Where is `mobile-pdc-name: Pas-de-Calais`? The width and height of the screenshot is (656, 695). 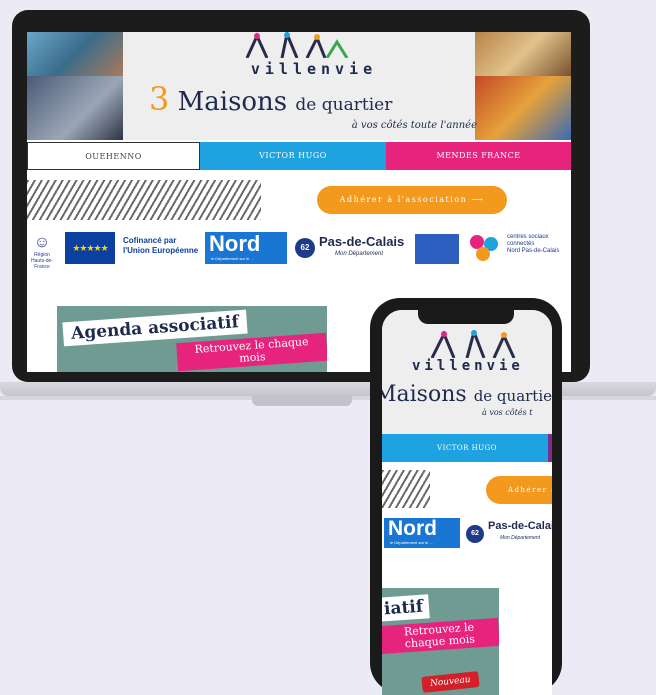 mobile-pdc-name: Pas-de-Calais is located at coordinates (520, 526).